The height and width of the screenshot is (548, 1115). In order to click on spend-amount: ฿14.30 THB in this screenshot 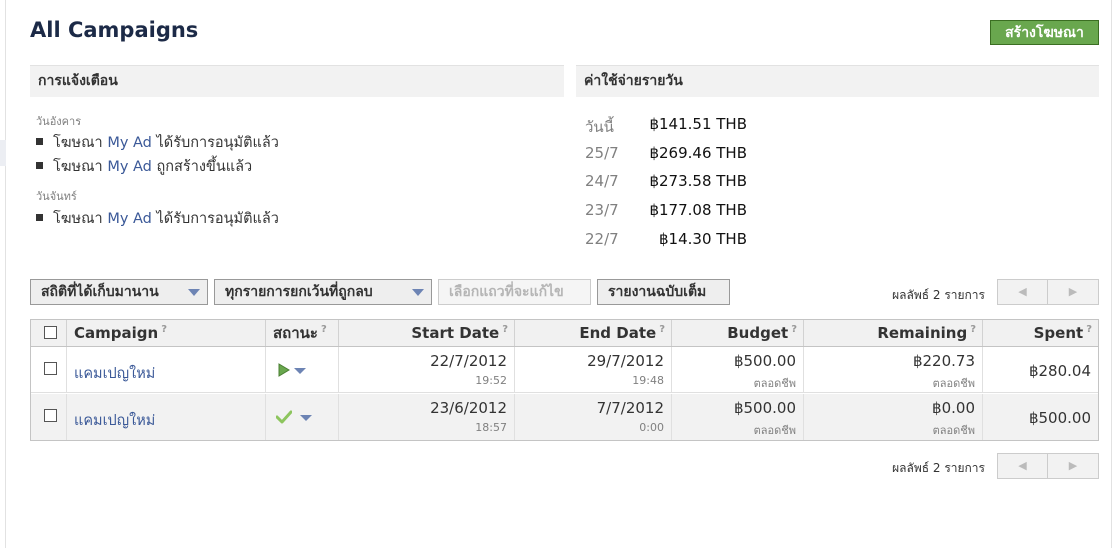, I will do `click(703, 239)`.